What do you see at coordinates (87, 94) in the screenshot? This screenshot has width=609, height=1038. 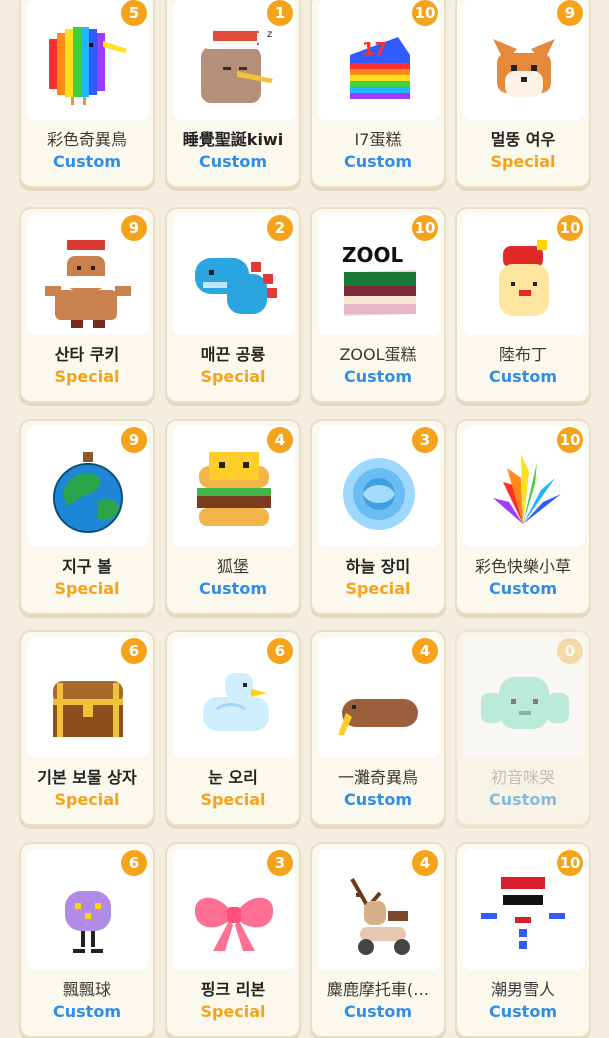 I see `item-card: 5 彩色奇異鳥 Custom` at bounding box center [87, 94].